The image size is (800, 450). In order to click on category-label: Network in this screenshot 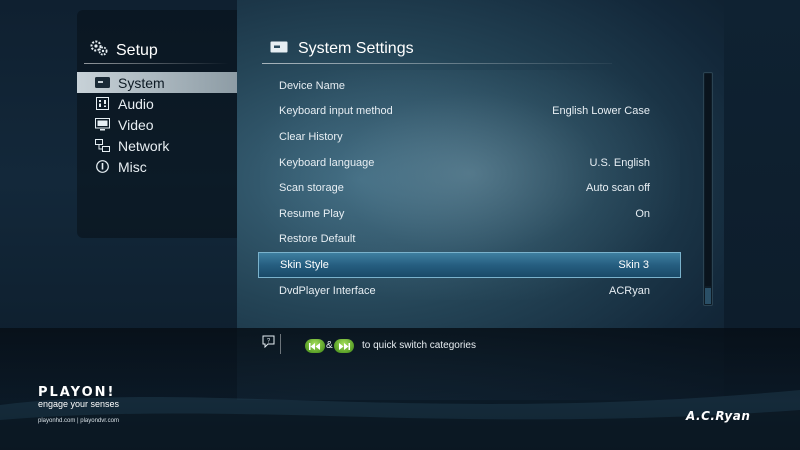, I will do `click(144, 145)`.